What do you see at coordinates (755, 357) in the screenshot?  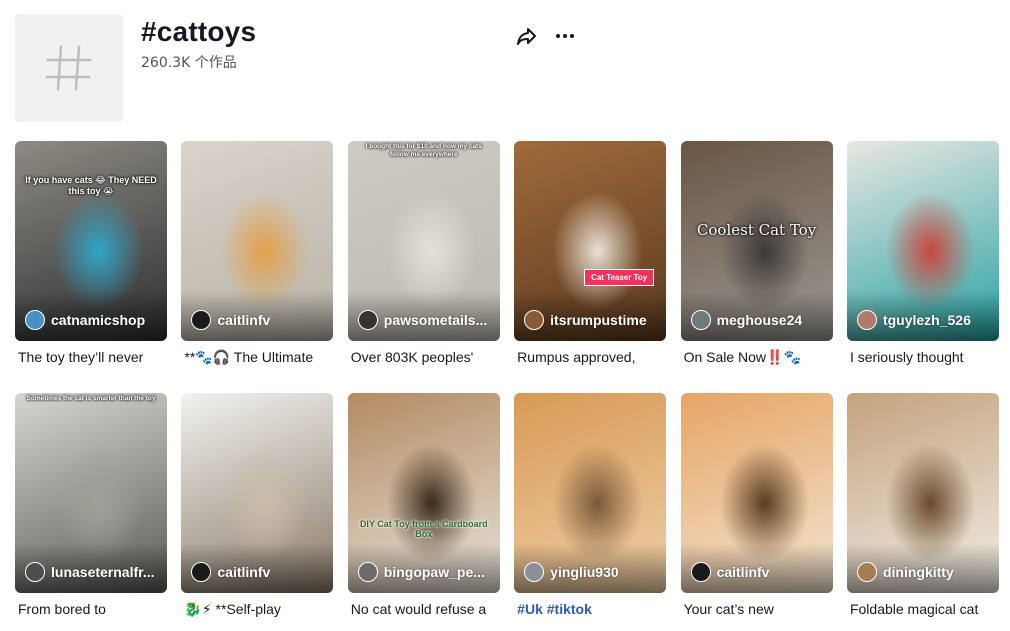 I see `video-caption: On Sale Now‼️🐾` at bounding box center [755, 357].